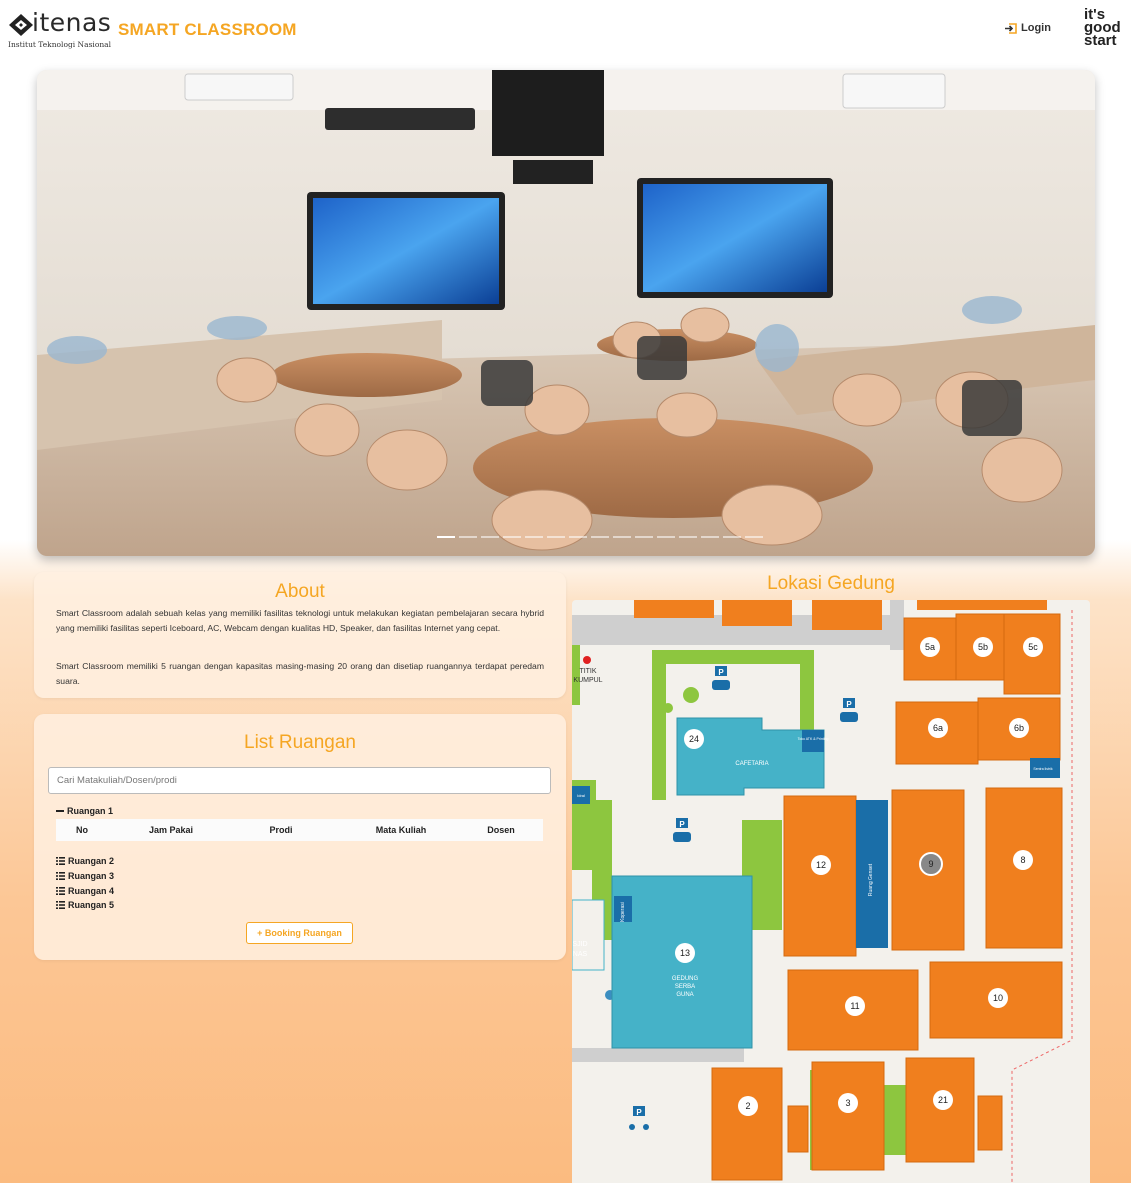 Image resolution: width=1131 pixels, height=1183 pixels. I want to click on room-4-toggle: Ruangan 4, so click(85, 890).